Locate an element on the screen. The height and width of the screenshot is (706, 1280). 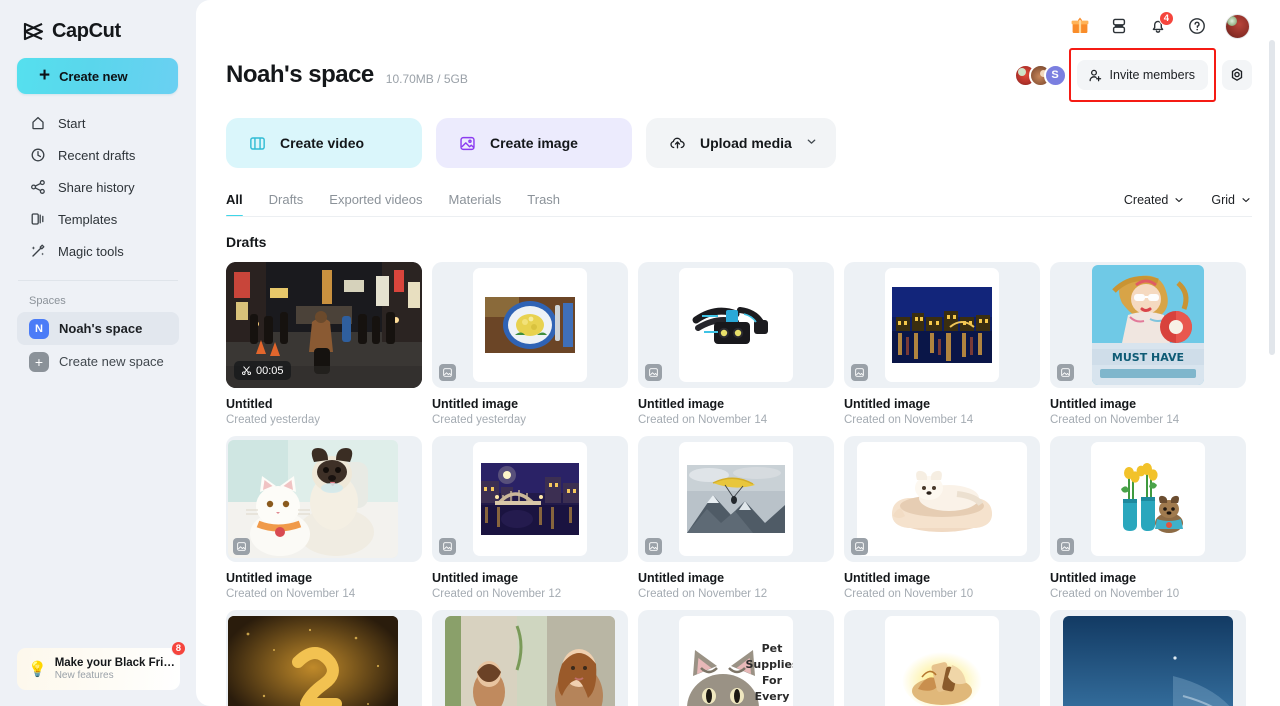
space-label: Noah's space is located at coordinates (101, 328).